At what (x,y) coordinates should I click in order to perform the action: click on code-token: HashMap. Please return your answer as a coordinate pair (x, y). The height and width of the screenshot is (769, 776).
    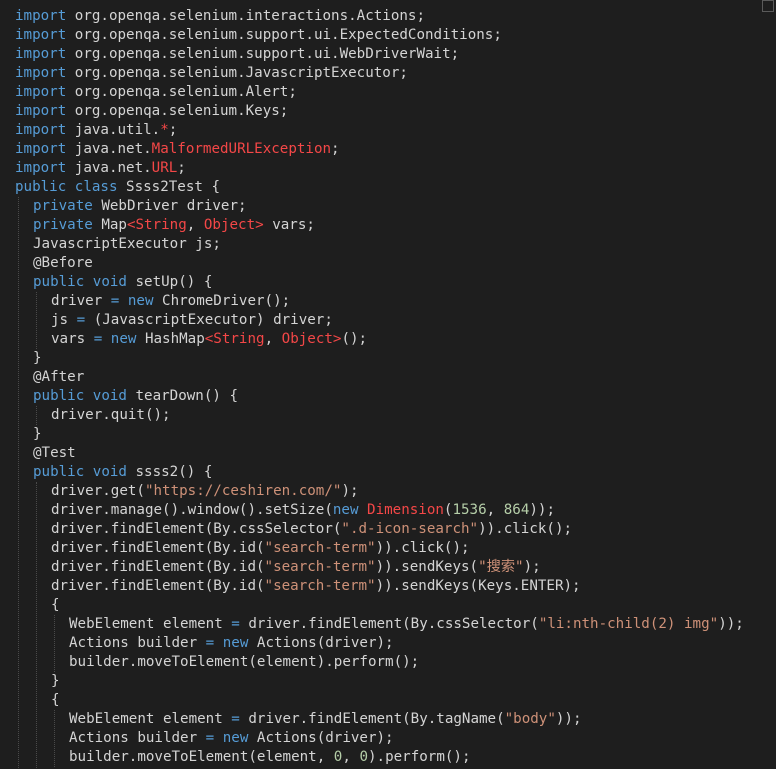
    Looking at the image, I should click on (174, 339).